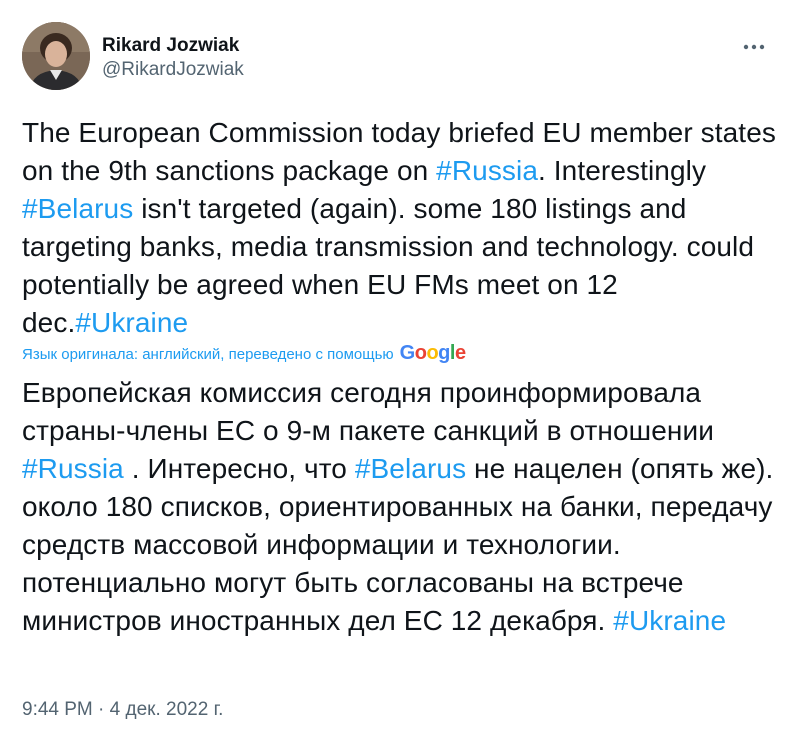 The width and height of the screenshot is (800, 738). I want to click on author-names: Rikard Jozwiak @RikardJozwiak, so click(173, 58).